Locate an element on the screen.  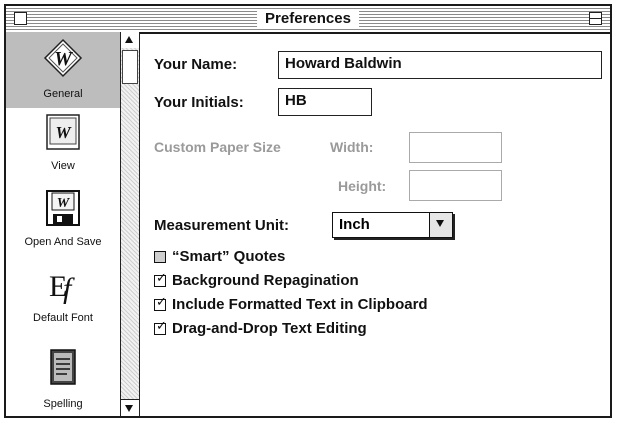
close-box is located at coordinates (20, 18).